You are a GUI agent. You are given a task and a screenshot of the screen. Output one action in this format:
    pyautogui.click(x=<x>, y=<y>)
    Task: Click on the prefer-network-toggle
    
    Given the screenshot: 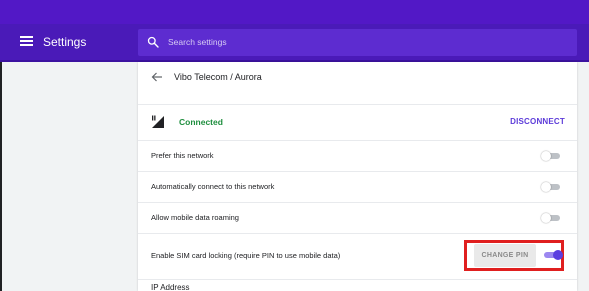 What is the action you would take?
    pyautogui.click(x=551, y=155)
    